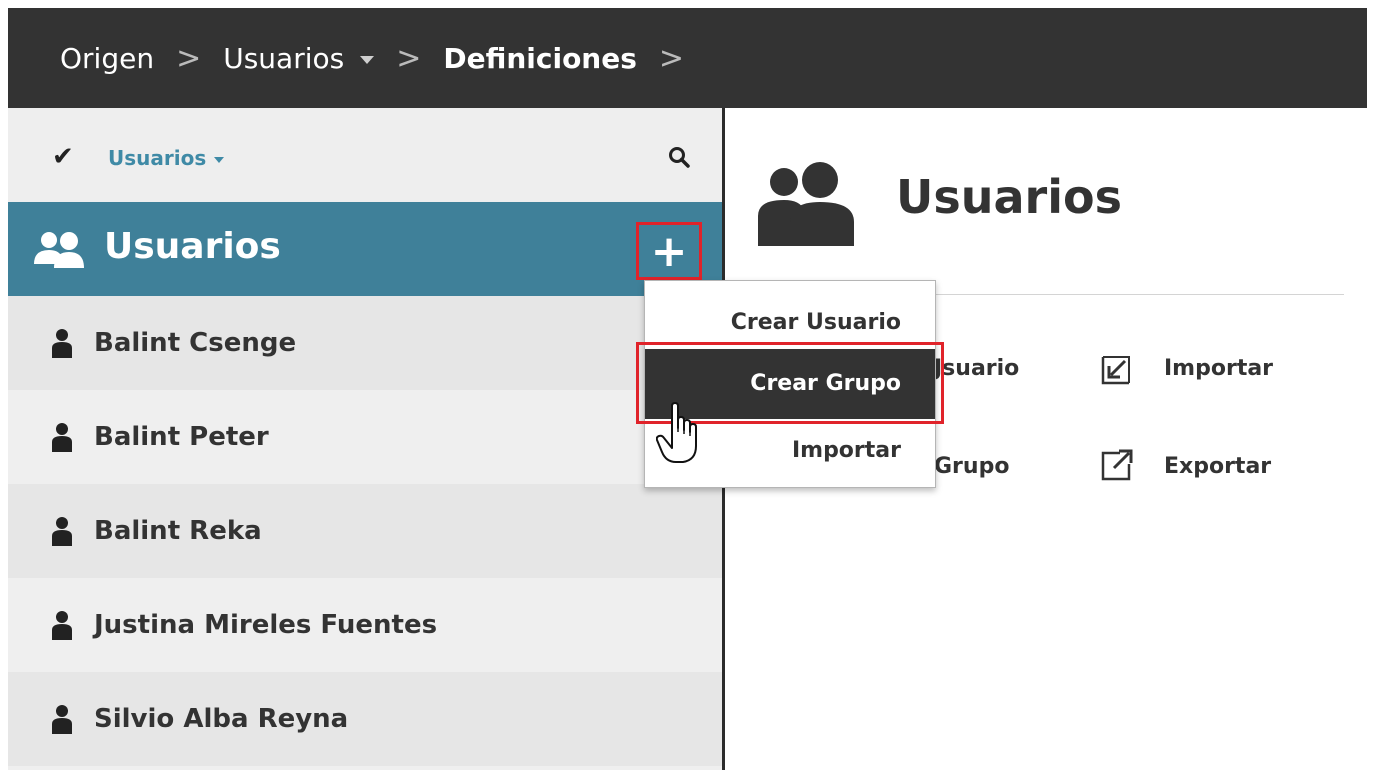  I want to click on filter-label: Usuarios, so click(157, 158).